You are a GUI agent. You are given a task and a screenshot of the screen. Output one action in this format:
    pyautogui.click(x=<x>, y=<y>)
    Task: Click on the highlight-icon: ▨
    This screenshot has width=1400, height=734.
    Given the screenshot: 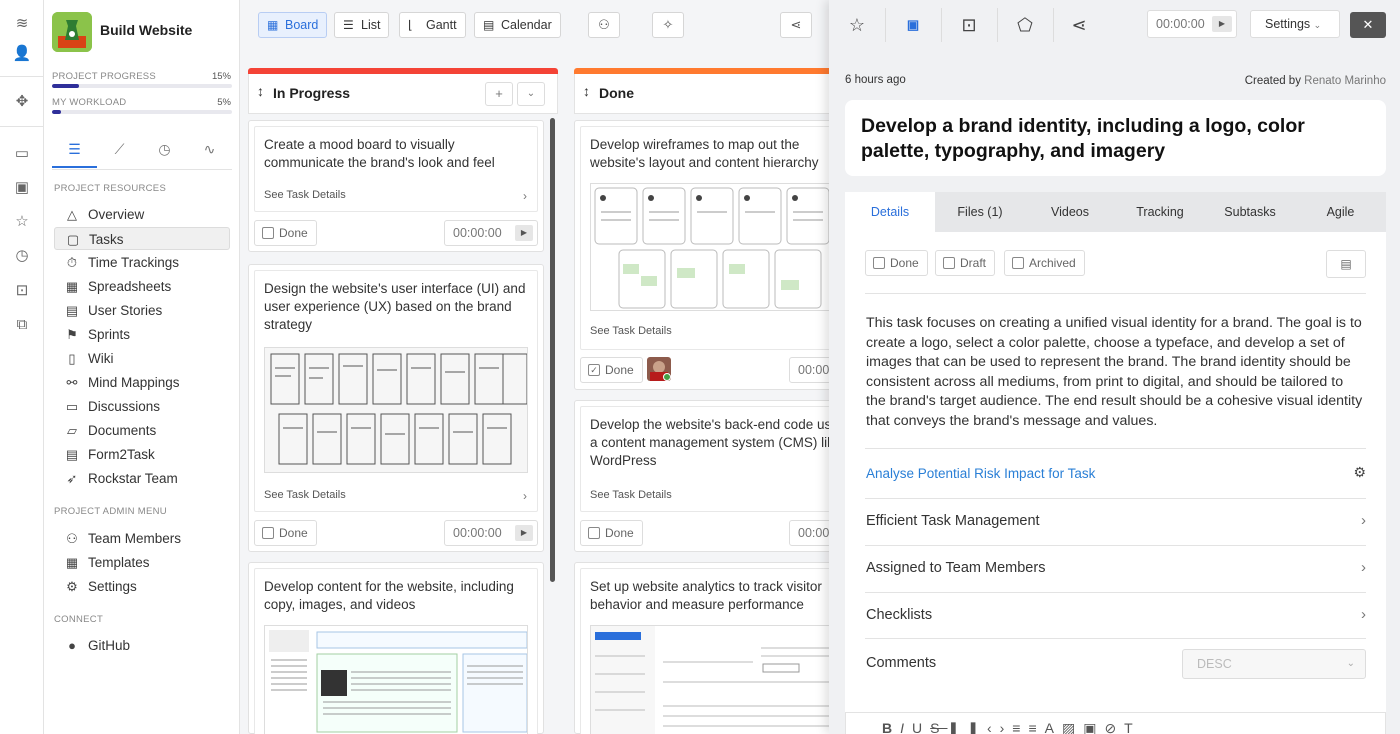 What is the action you would take?
    pyautogui.click(x=1072, y=727)
    